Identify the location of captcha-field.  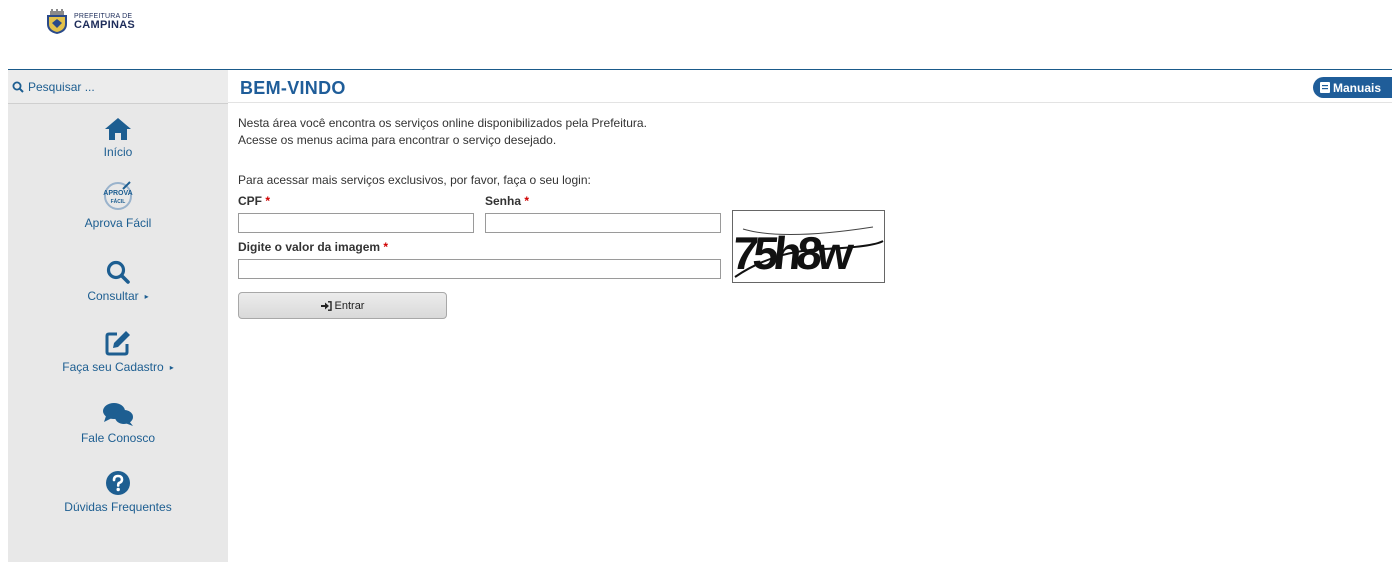
(479, 269).